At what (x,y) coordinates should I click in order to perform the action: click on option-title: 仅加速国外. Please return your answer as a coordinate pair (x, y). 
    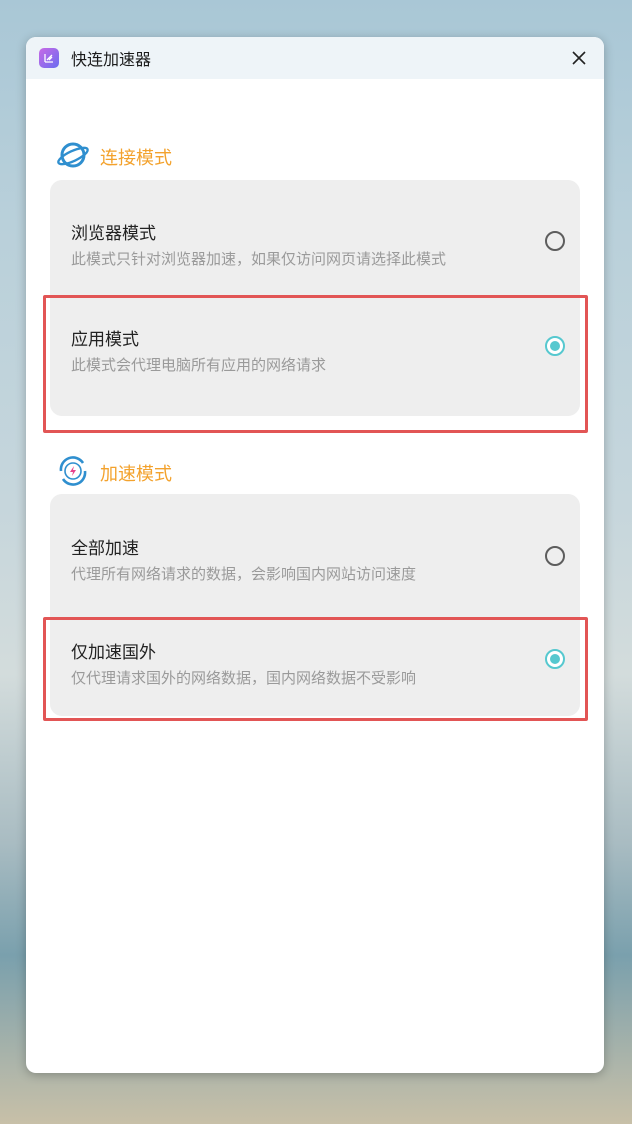
    Looking at the image, I should click on (113, 653).